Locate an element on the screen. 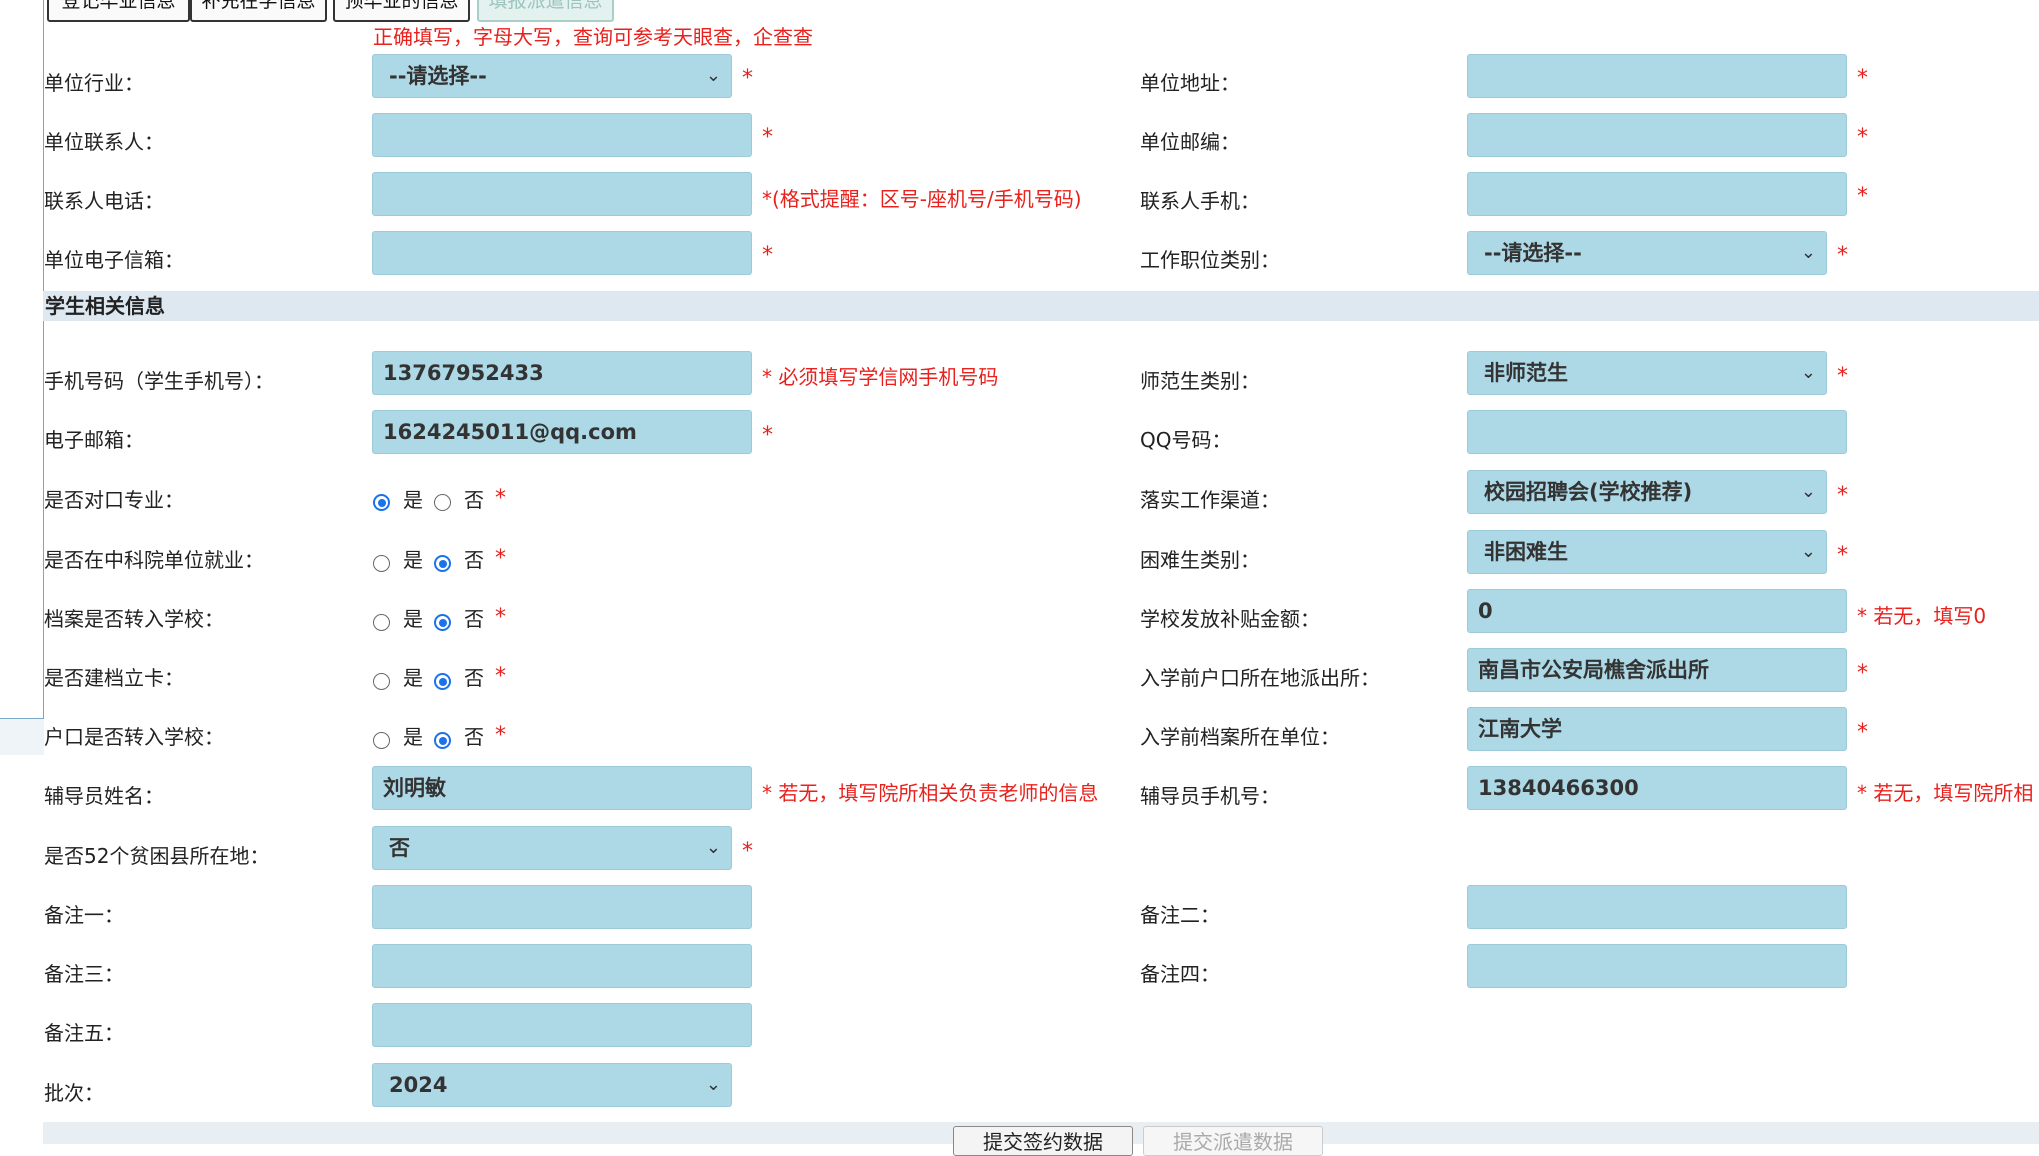 The width and height of the screenshot is (2039, 1156). archive-transfer-yes-label: 是 is located at coordinates (413, 619).